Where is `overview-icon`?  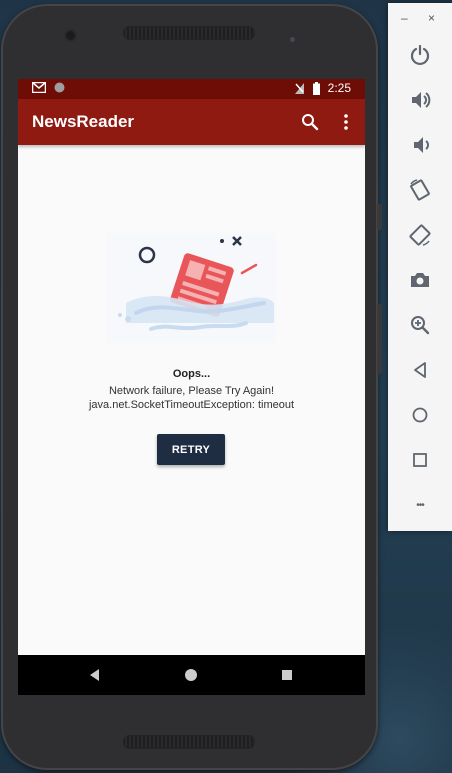
overview-icon is located at coordinates (420, 460).